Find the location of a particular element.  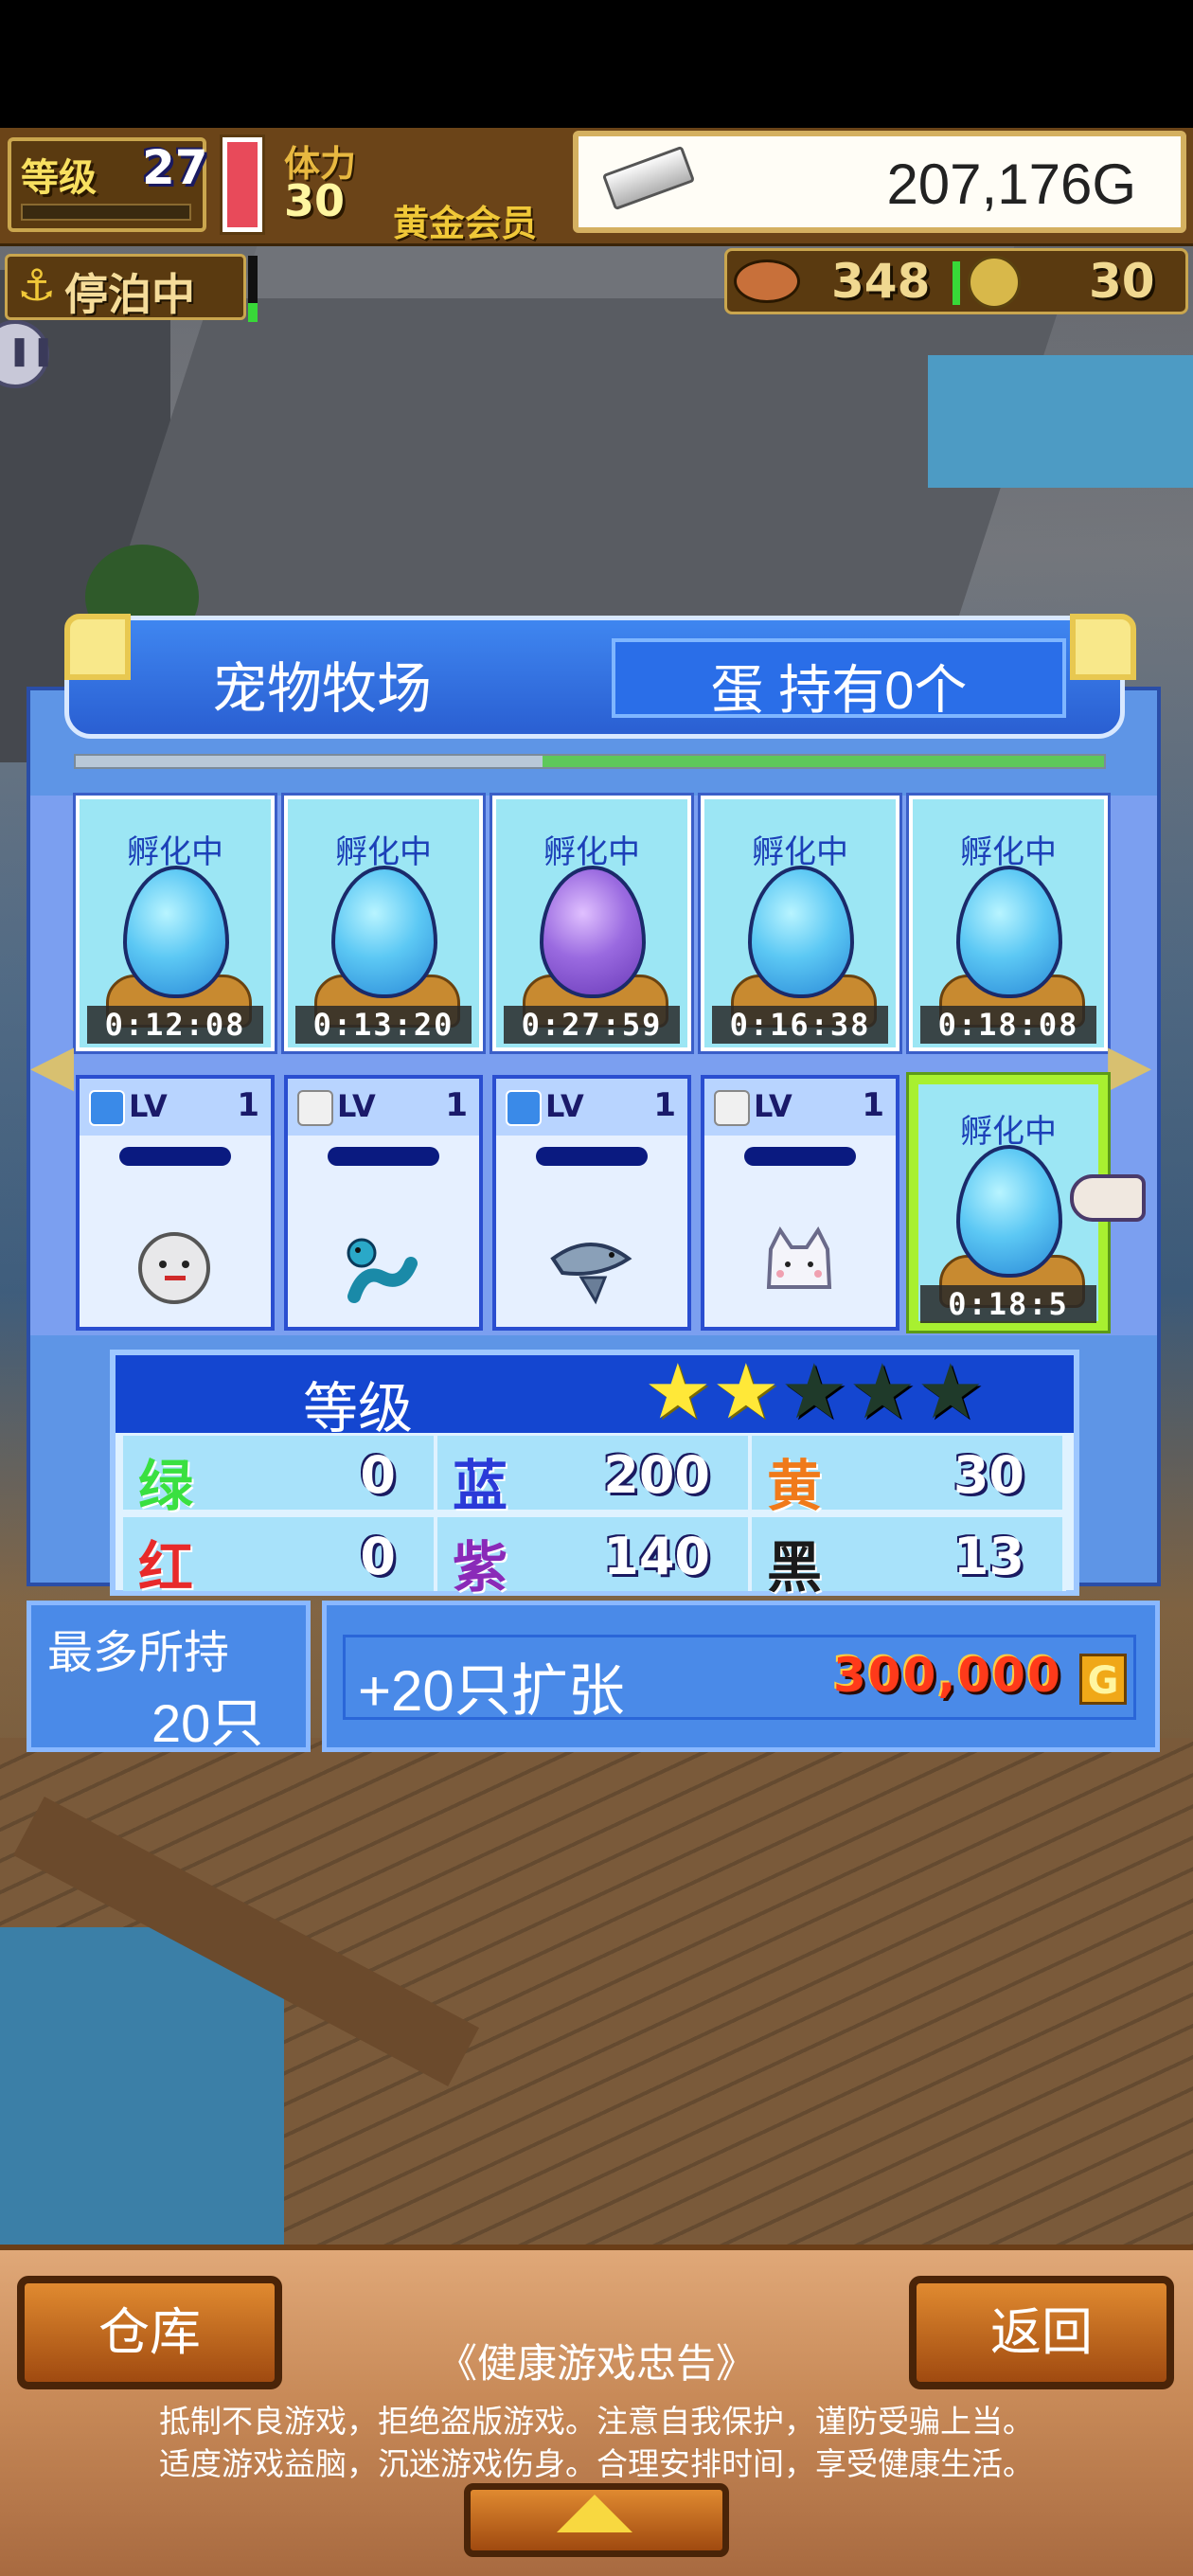

stat-cell-purple: 紫 140 is located at coordinates (594, 1558).